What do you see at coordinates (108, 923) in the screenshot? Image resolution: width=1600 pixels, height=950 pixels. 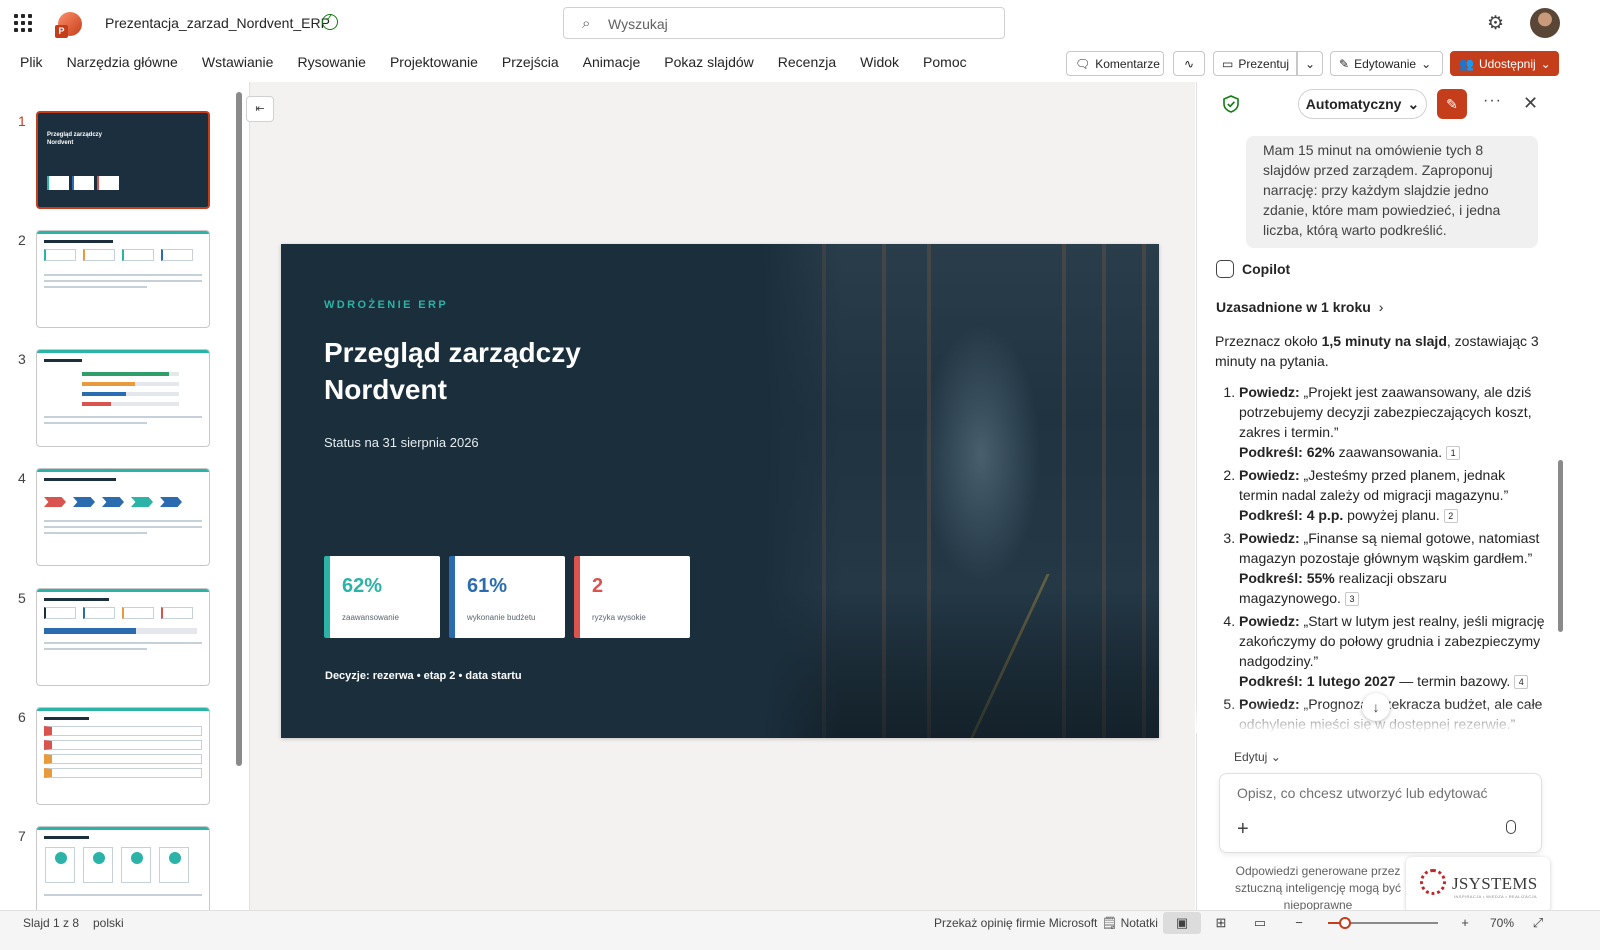 I see `language-indicator: polski` at bounding box center [108, 923].